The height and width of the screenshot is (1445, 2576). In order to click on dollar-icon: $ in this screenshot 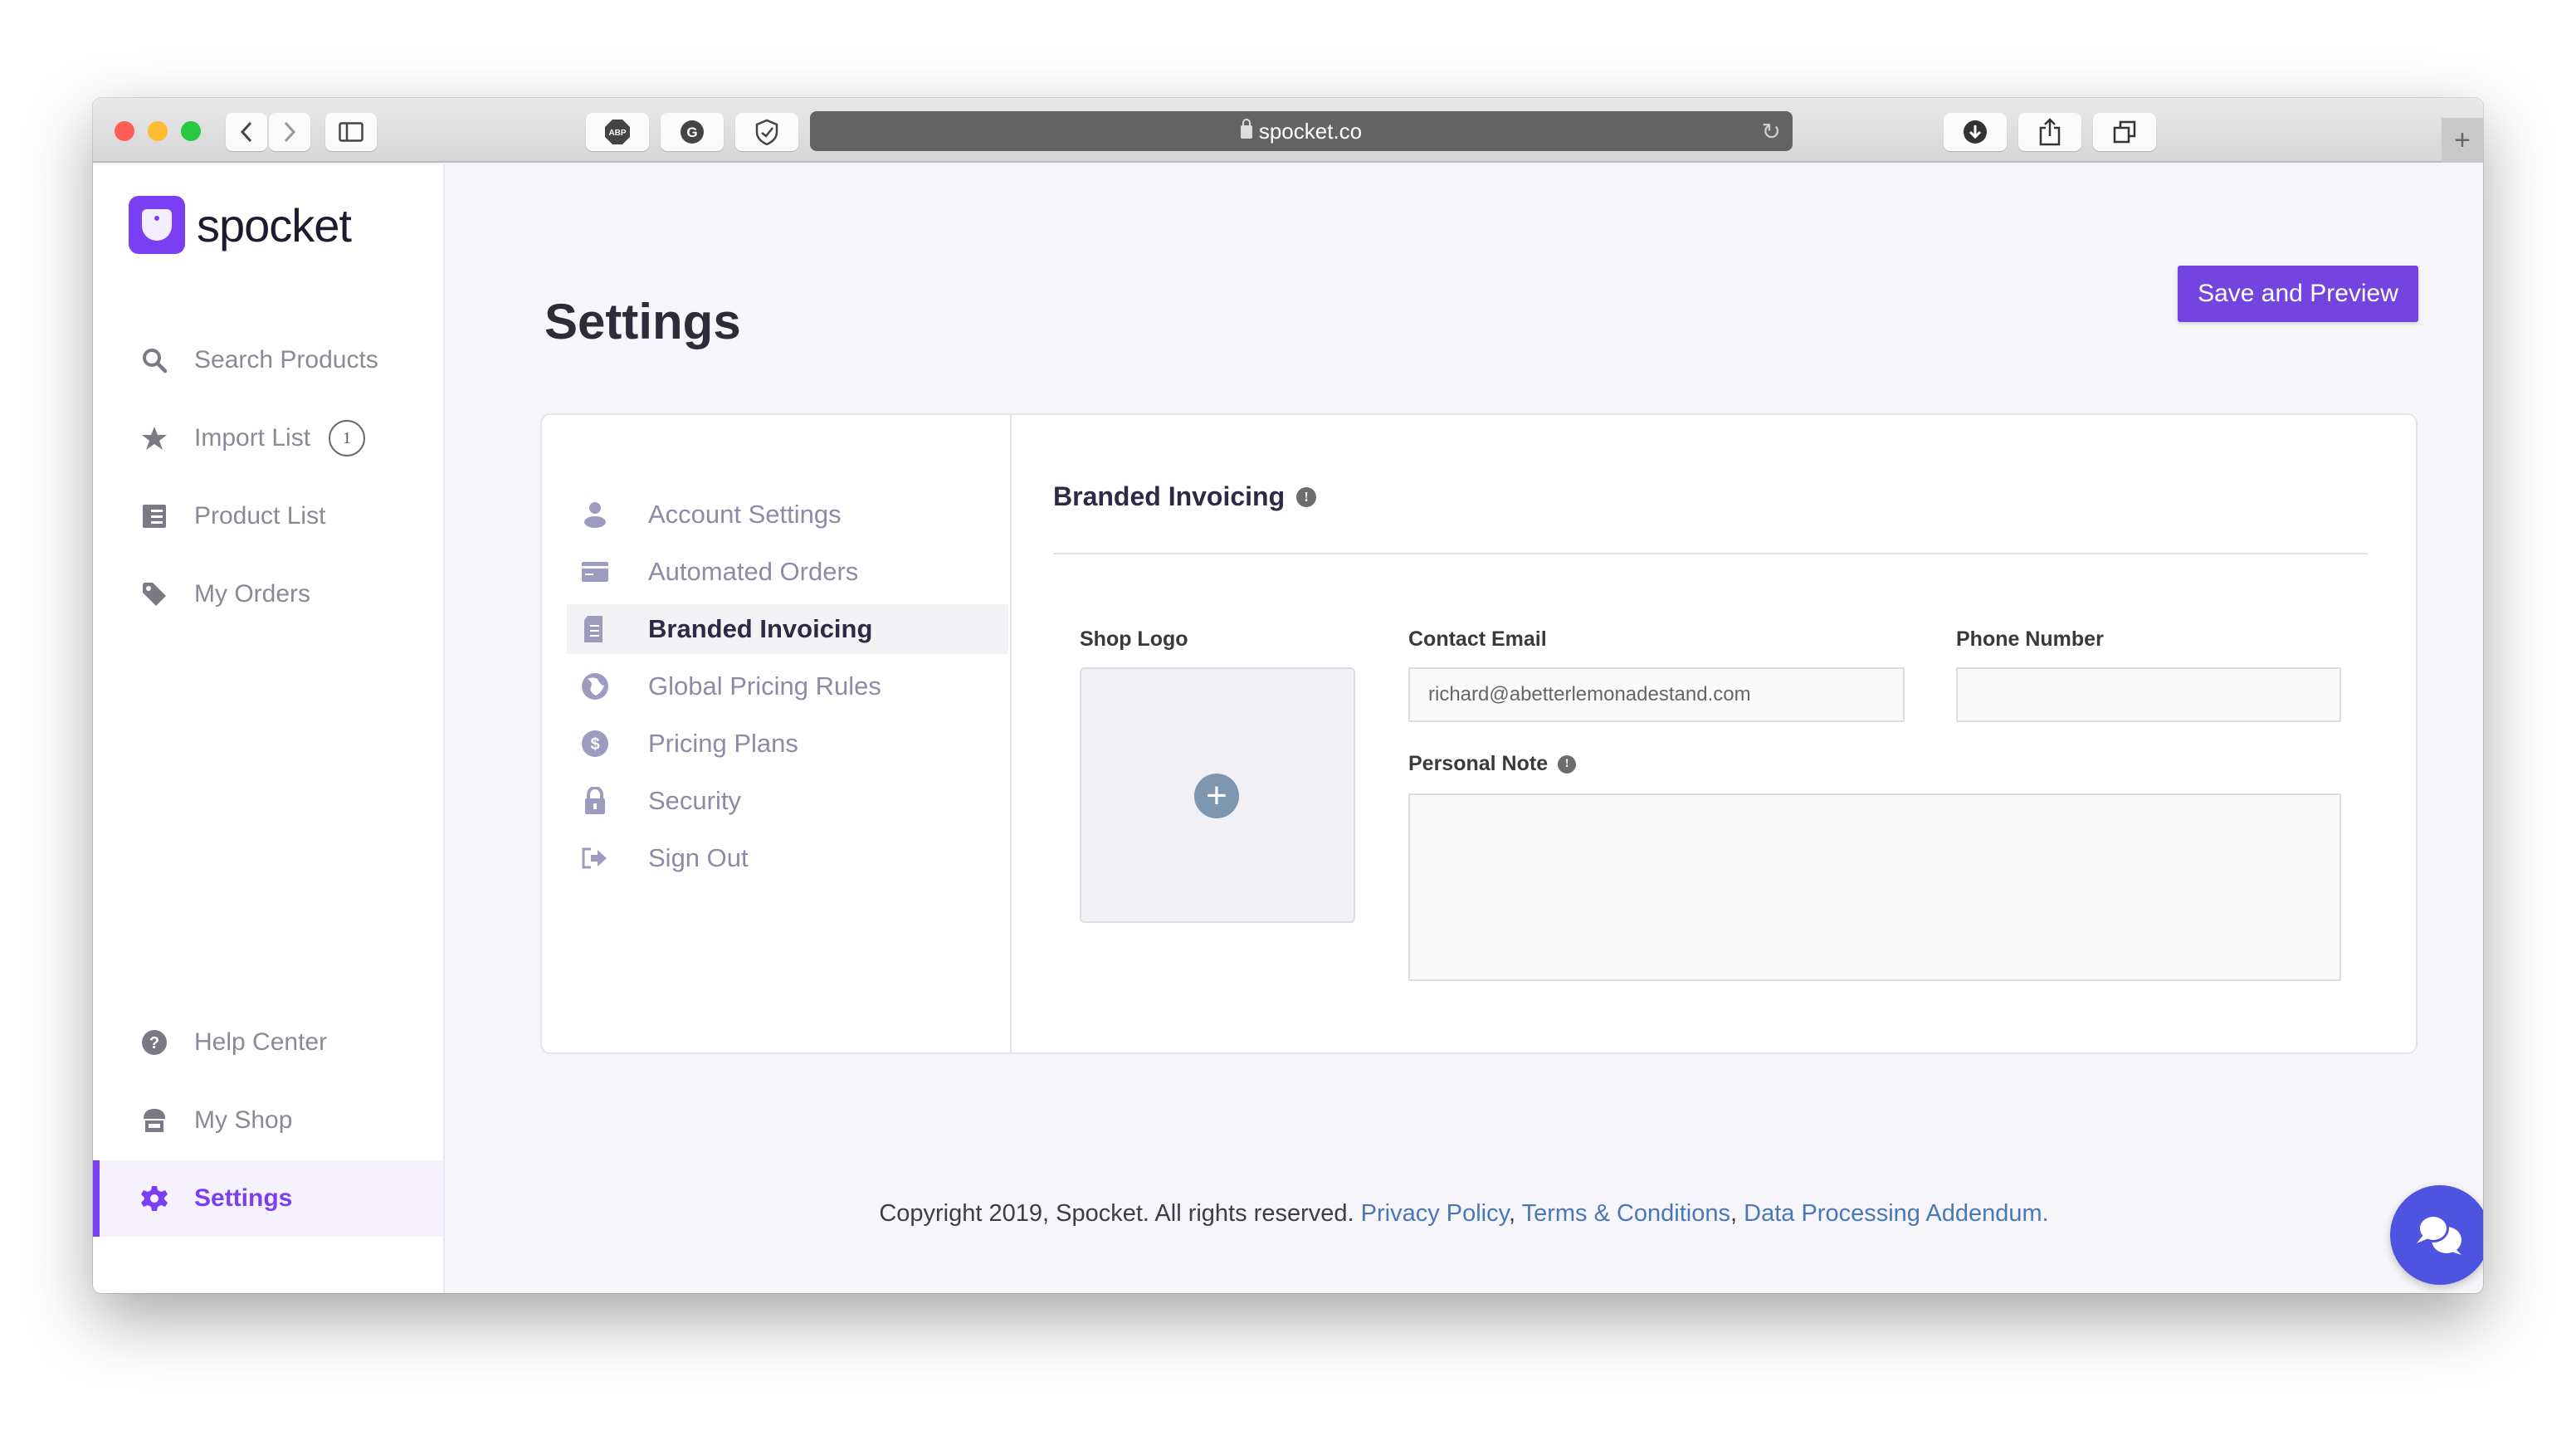, I will do `click(595, 743)`.